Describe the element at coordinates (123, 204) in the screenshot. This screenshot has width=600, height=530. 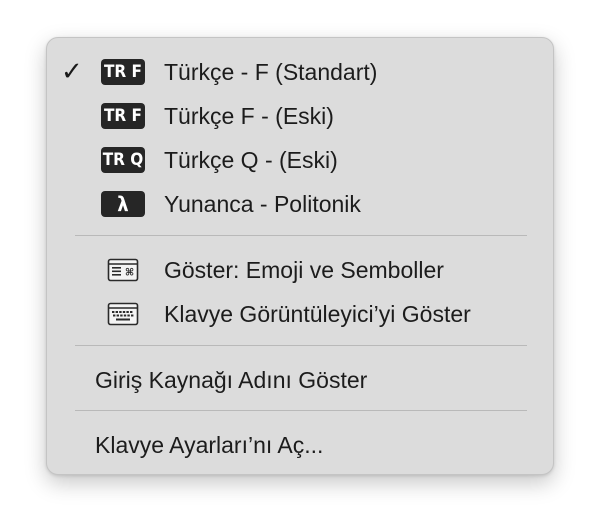
I see `lambda-badge-icon: λ` at that location.